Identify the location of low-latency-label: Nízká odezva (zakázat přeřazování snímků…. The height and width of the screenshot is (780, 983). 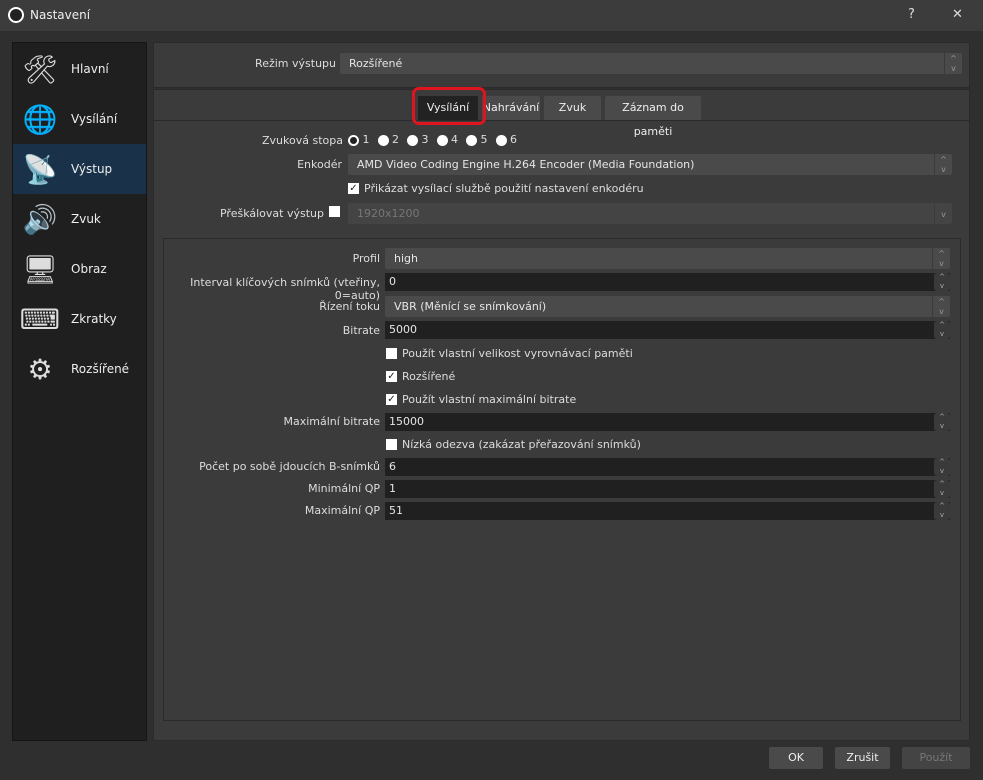
(521, 444).